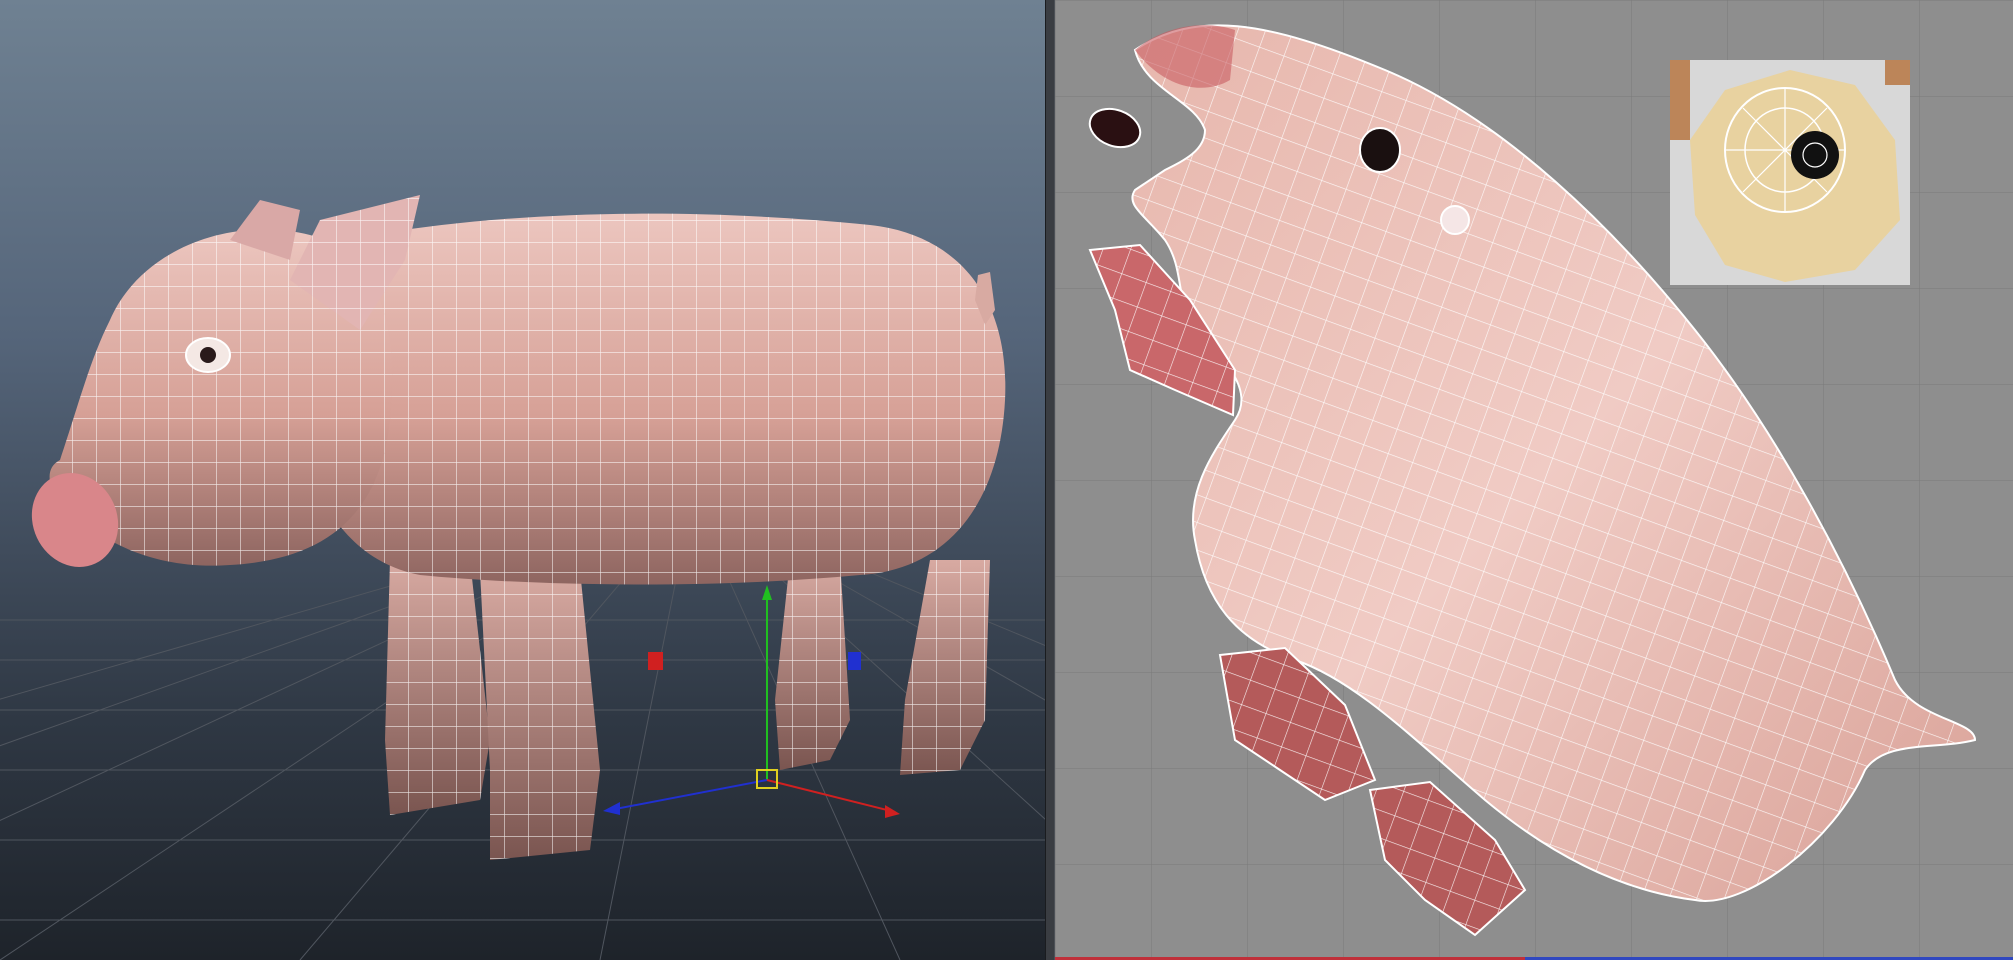  What do you see at coordinates (1380, 150) in the screenshot?
I see `uv-eye-hole` at bounding box center [1380, 150].